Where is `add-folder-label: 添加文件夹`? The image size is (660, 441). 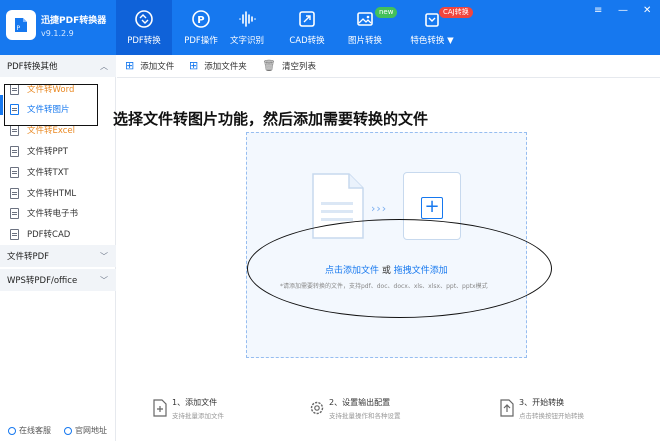
add-folder-label: 添加文件夹 is located at coordinates (225, 67).